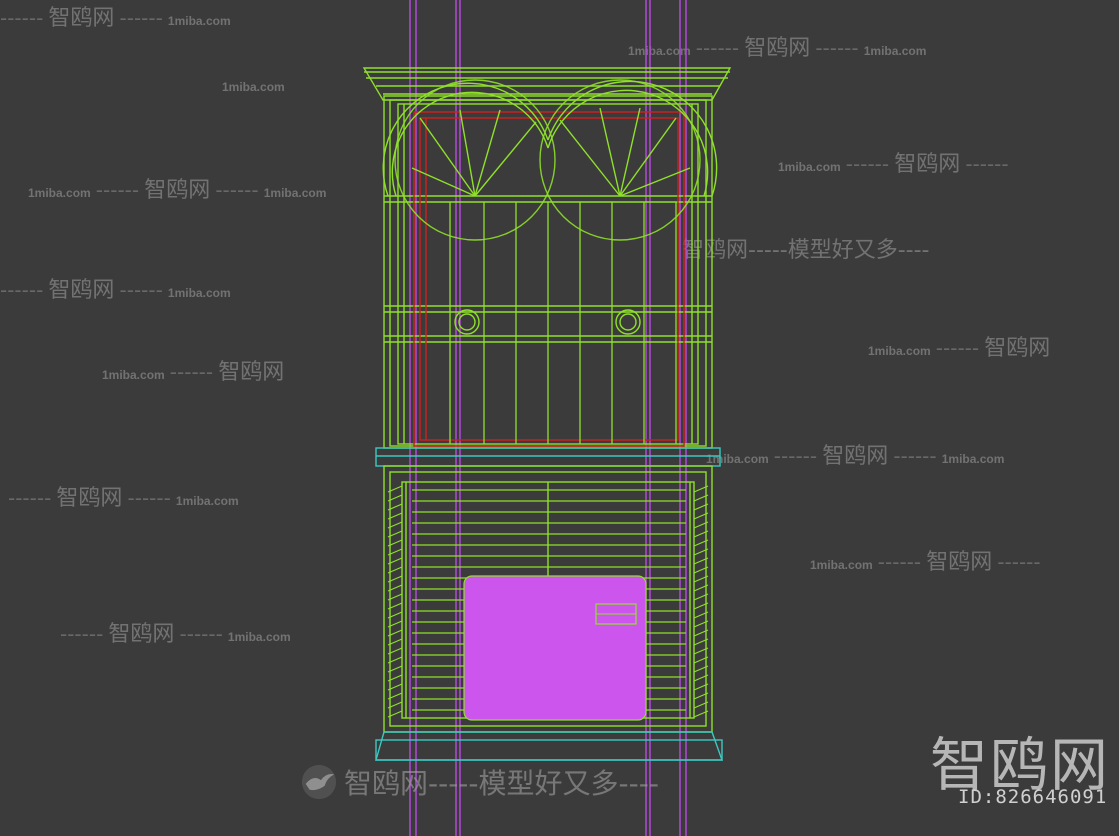 This screenshot has width=1119, height=836. What do you see at coordinates (563, 323) in the screenshot?
I see `upper-slats` at bounding box center [563, 323].